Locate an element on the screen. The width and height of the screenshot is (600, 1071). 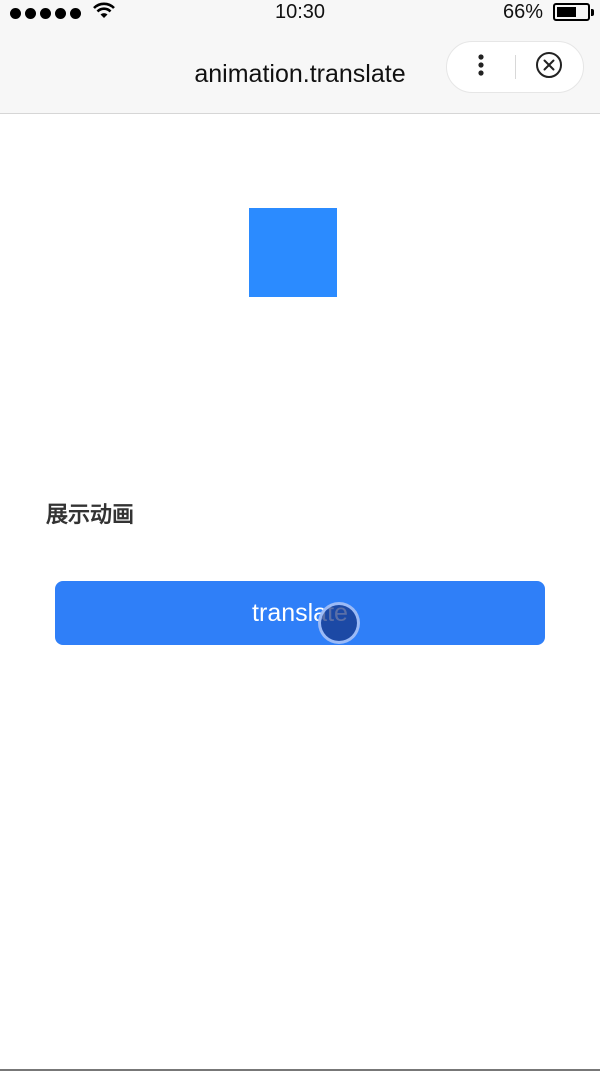
battery-group: 66% is located at coordinates (548, 12).